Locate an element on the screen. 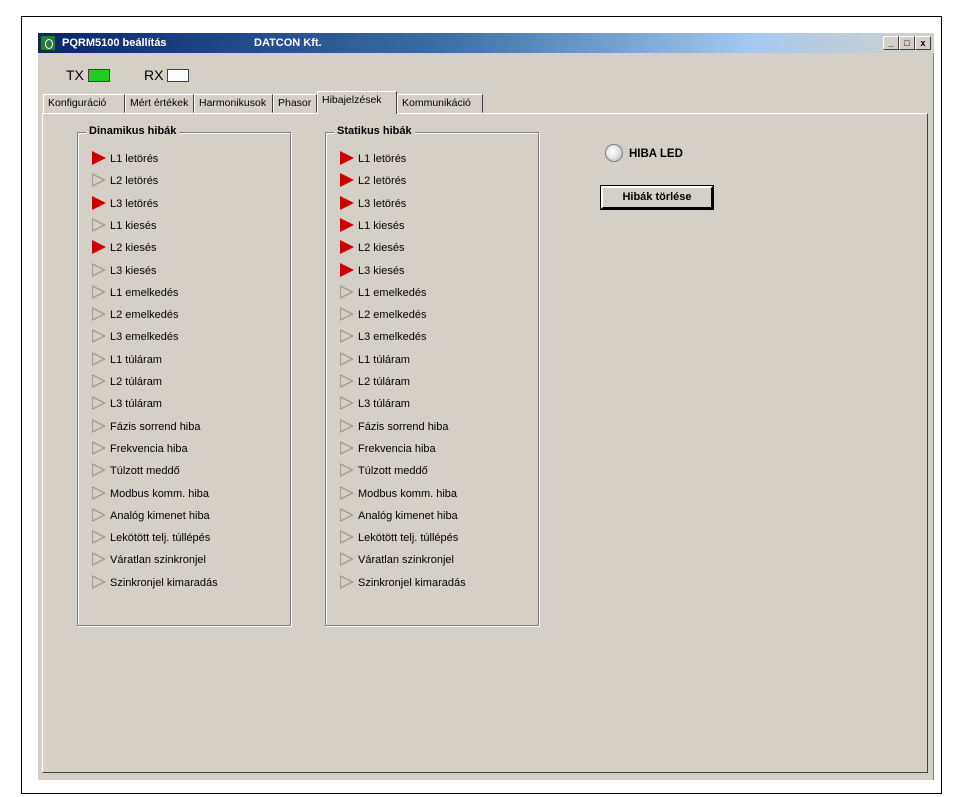 Image resolution: width=963 pixels, height=797 pixels. dinamikus-item-label: L1 túláram is located at coordinates (136, 359).